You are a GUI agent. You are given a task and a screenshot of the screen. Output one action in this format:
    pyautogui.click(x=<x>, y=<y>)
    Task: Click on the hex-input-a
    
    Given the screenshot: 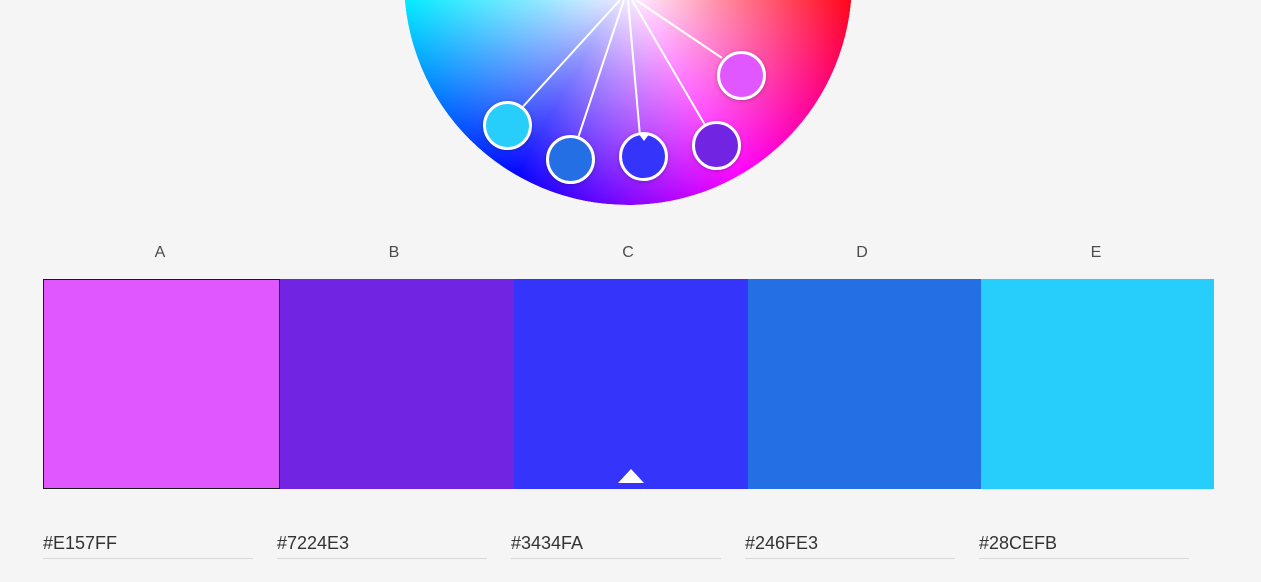 What is the action you would take?
    pyautogui.click(x=148, y=543)
    